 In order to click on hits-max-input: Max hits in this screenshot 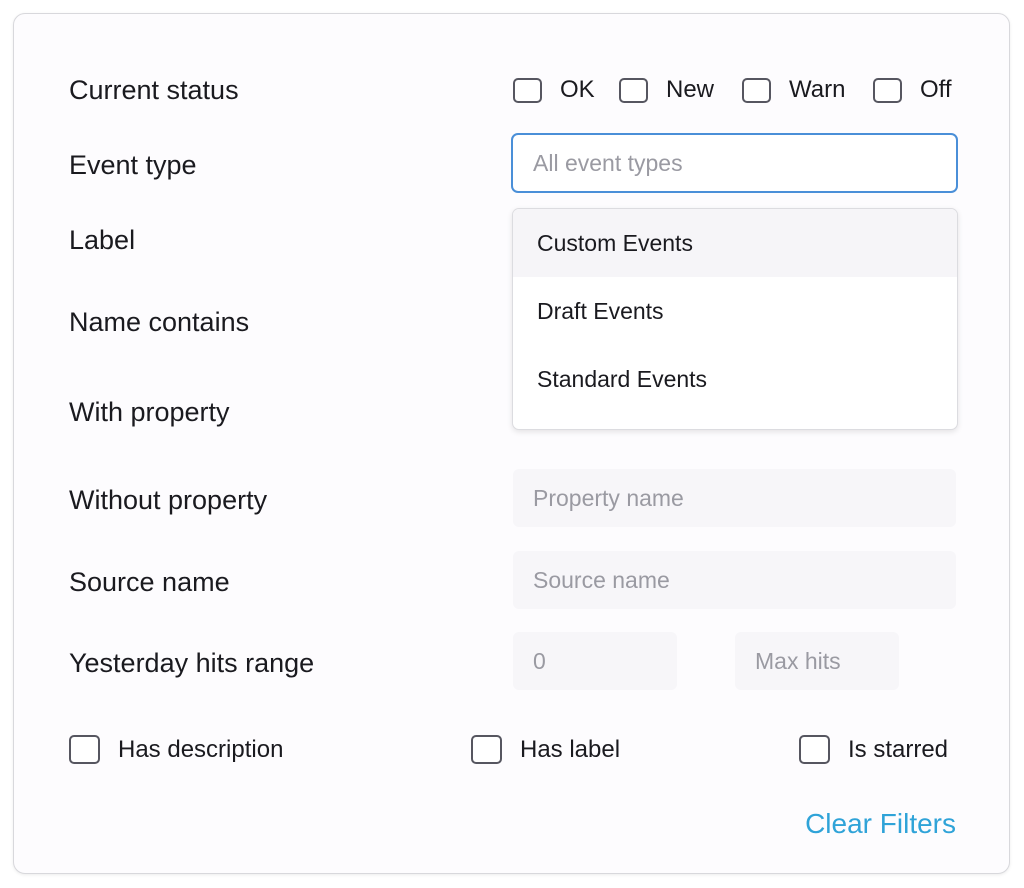, I will do `click(817, 661)`.